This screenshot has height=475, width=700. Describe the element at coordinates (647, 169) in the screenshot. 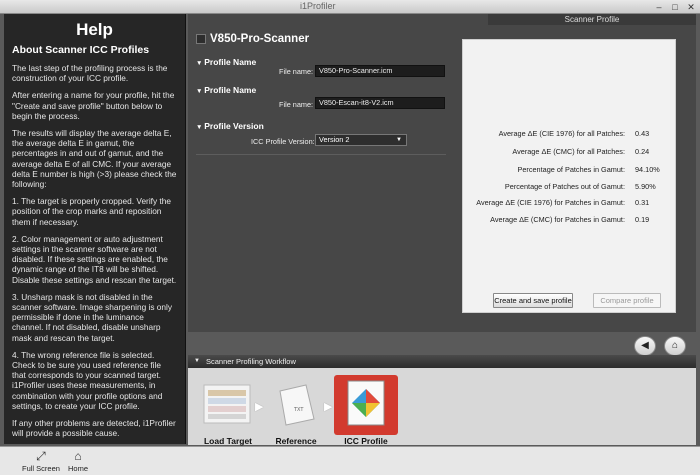

I see `result-value: 94.10%` at that location.